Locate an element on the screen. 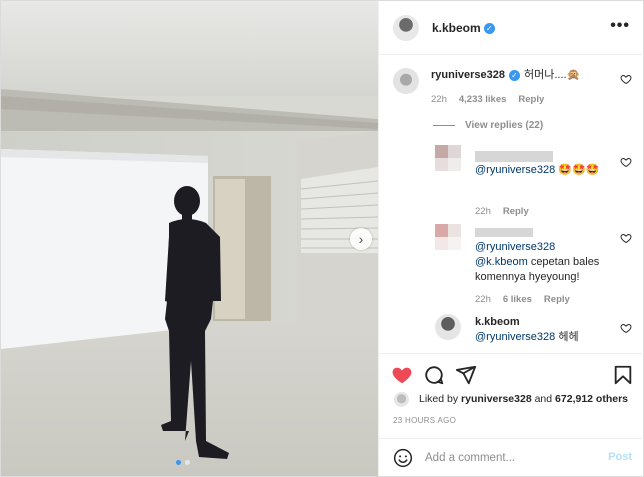  comment-likes-count: 6 likes is located at coordinates (517, 299).